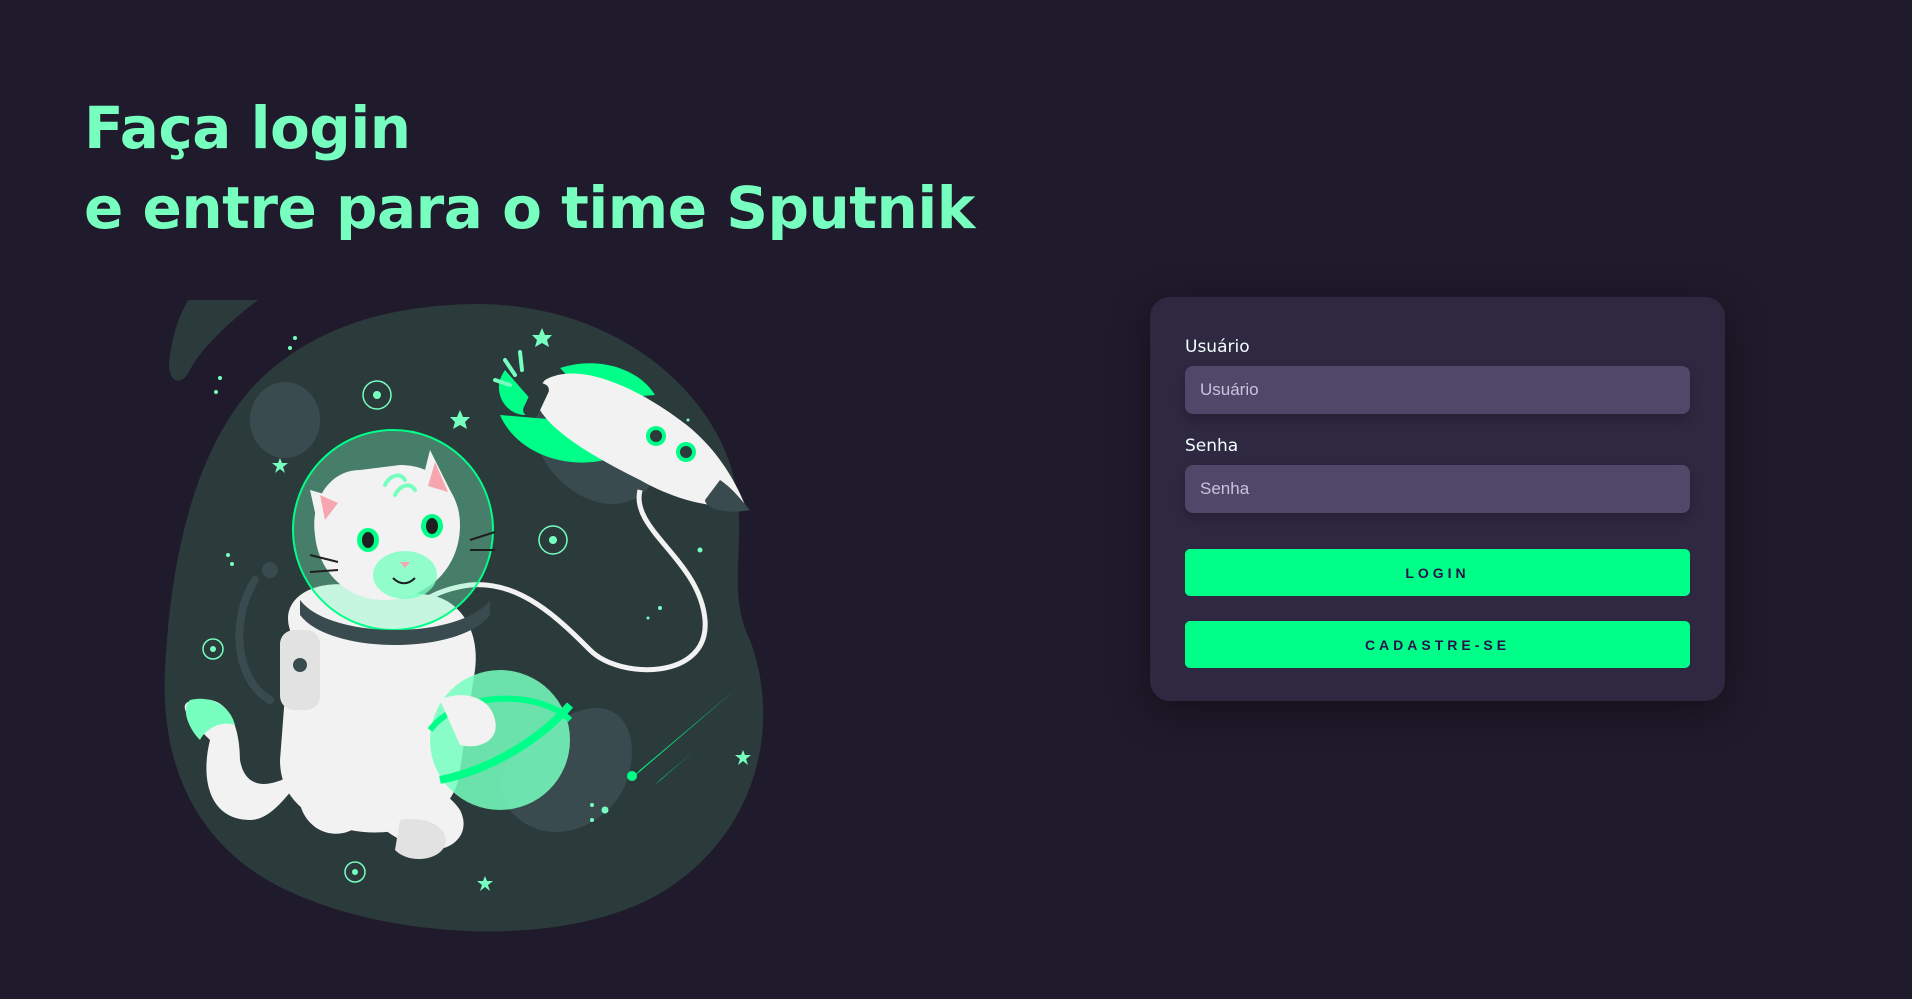 This screenshot has width=1912, height=999. Describe the element at coordinates (1437, 390) in the screenshot. I see `username-input` at that location.